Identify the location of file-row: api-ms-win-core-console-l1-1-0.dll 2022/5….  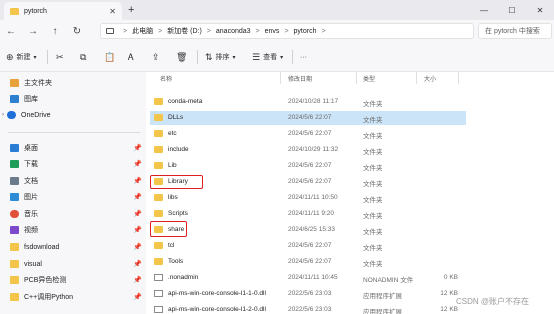
(308, 294).